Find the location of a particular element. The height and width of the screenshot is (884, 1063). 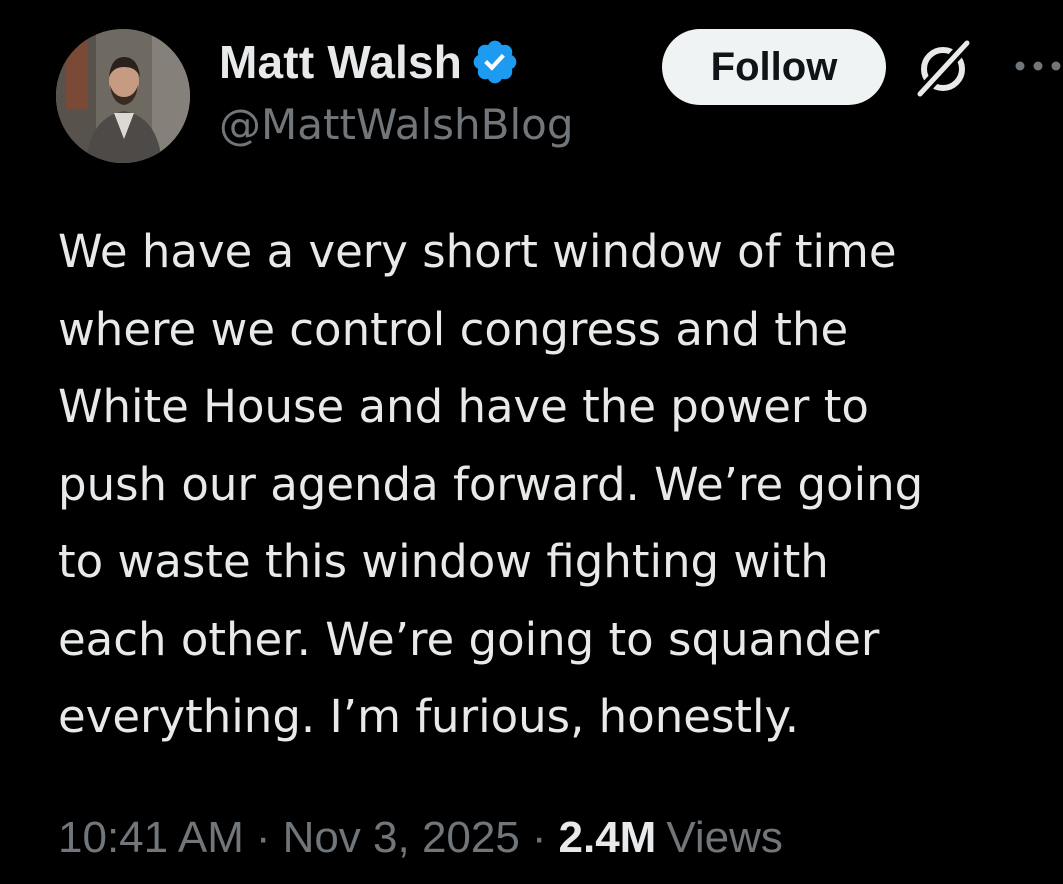

follow-button: Follow is located at coordinates (774, 67).